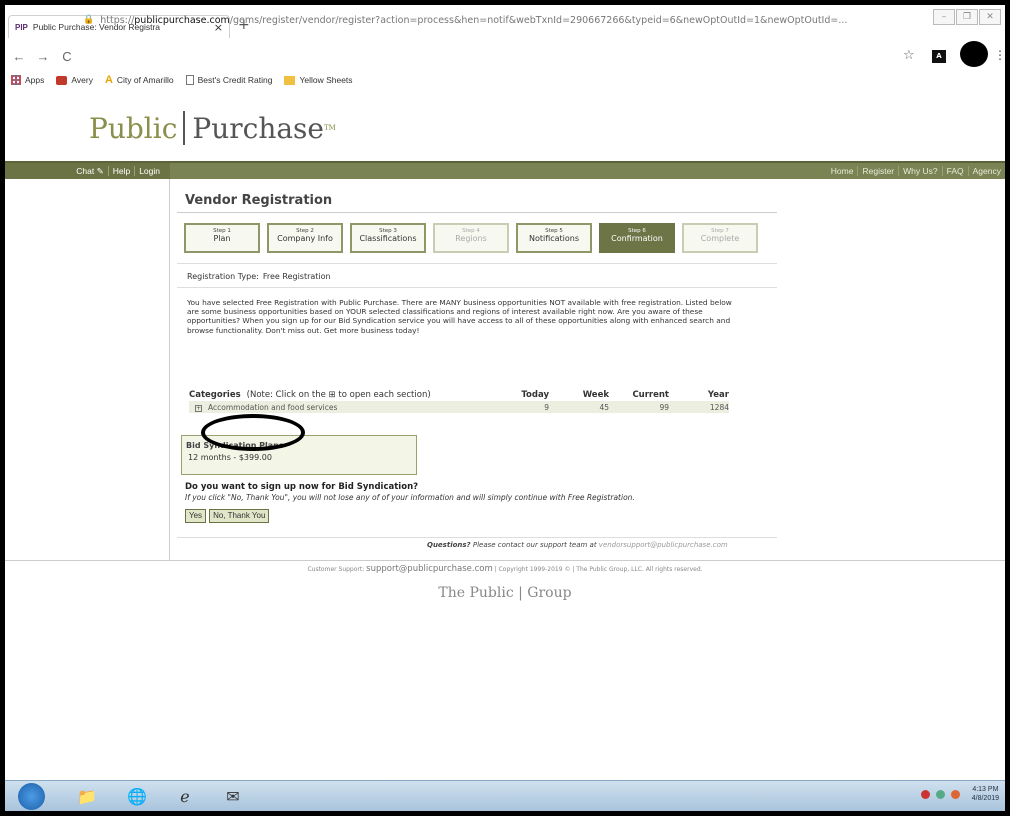 The image size is (1010, 816). What do you see at coordinates (230, 457) in the screenshot?
I see `plan-price: 12 months - $399.00` at bounding box center [230, 457].